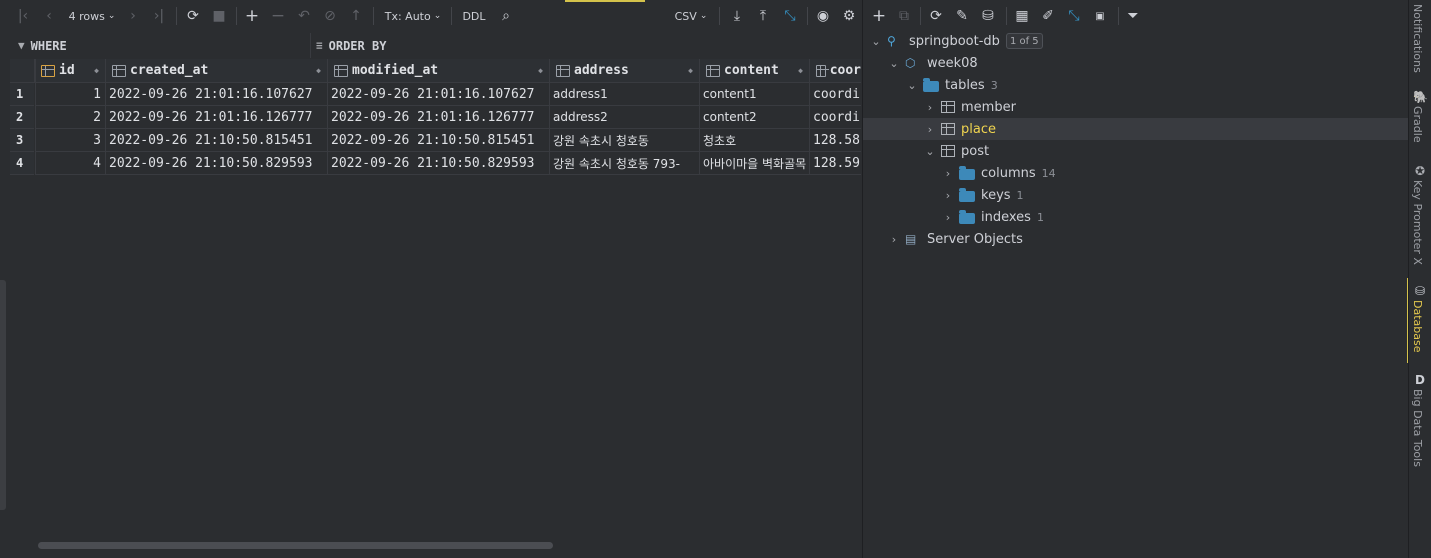 This screenshot has width=1431, height=558. I want to click on column-header-content: content ◆, so click(754, 71).